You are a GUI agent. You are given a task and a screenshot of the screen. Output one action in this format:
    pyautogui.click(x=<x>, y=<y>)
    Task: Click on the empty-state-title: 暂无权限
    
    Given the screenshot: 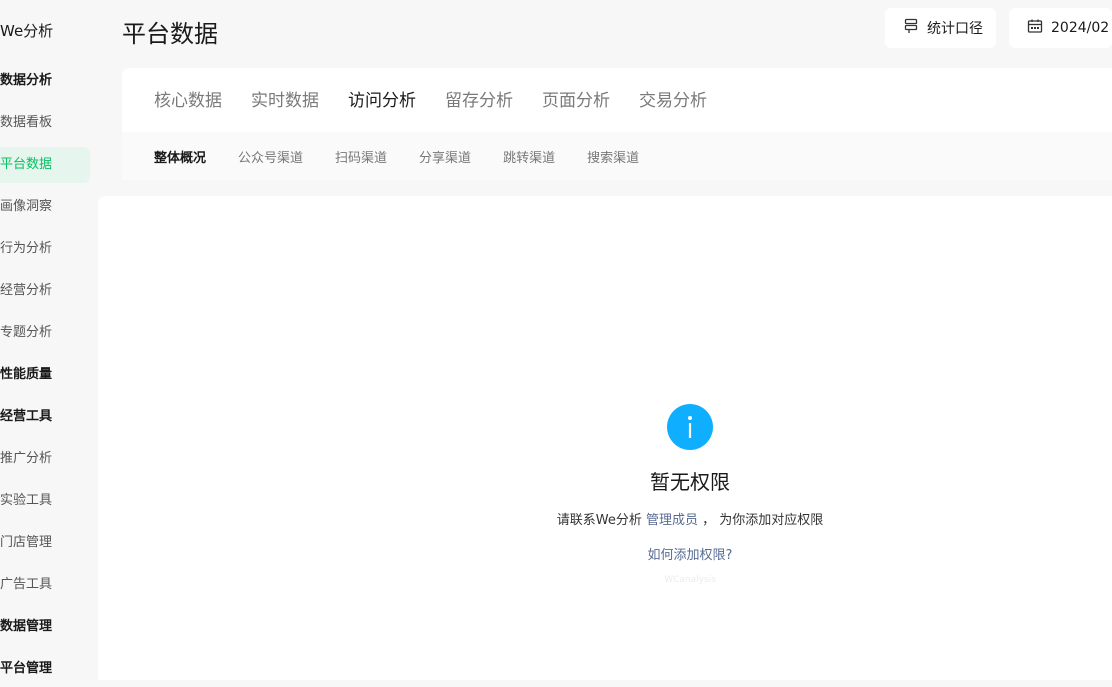 What is the action you would take?
    pyautogui.click(x=690, y=482)
    